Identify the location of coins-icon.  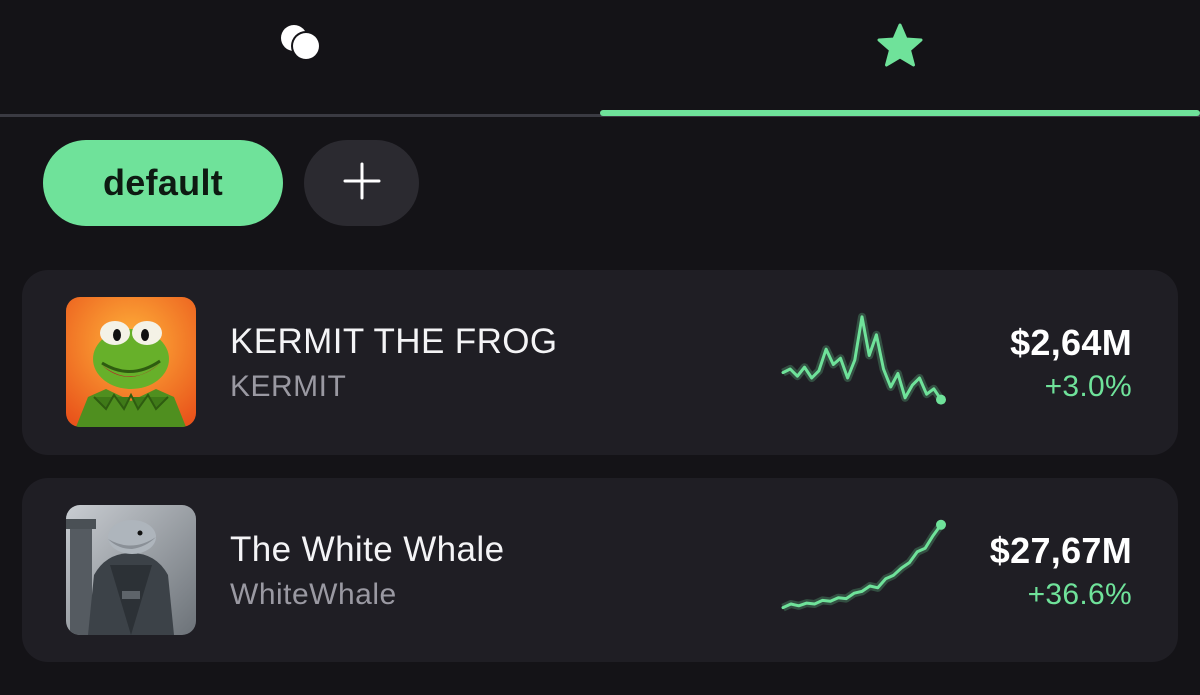
(301, 45).